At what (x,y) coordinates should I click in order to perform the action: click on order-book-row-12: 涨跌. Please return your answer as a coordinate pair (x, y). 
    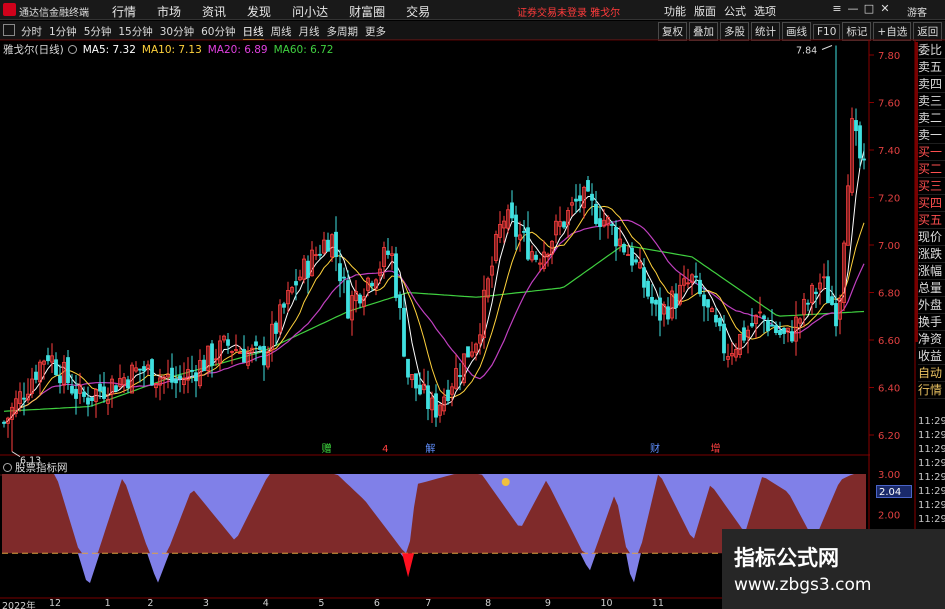
    Looking at the image, I should click on (931, 254).